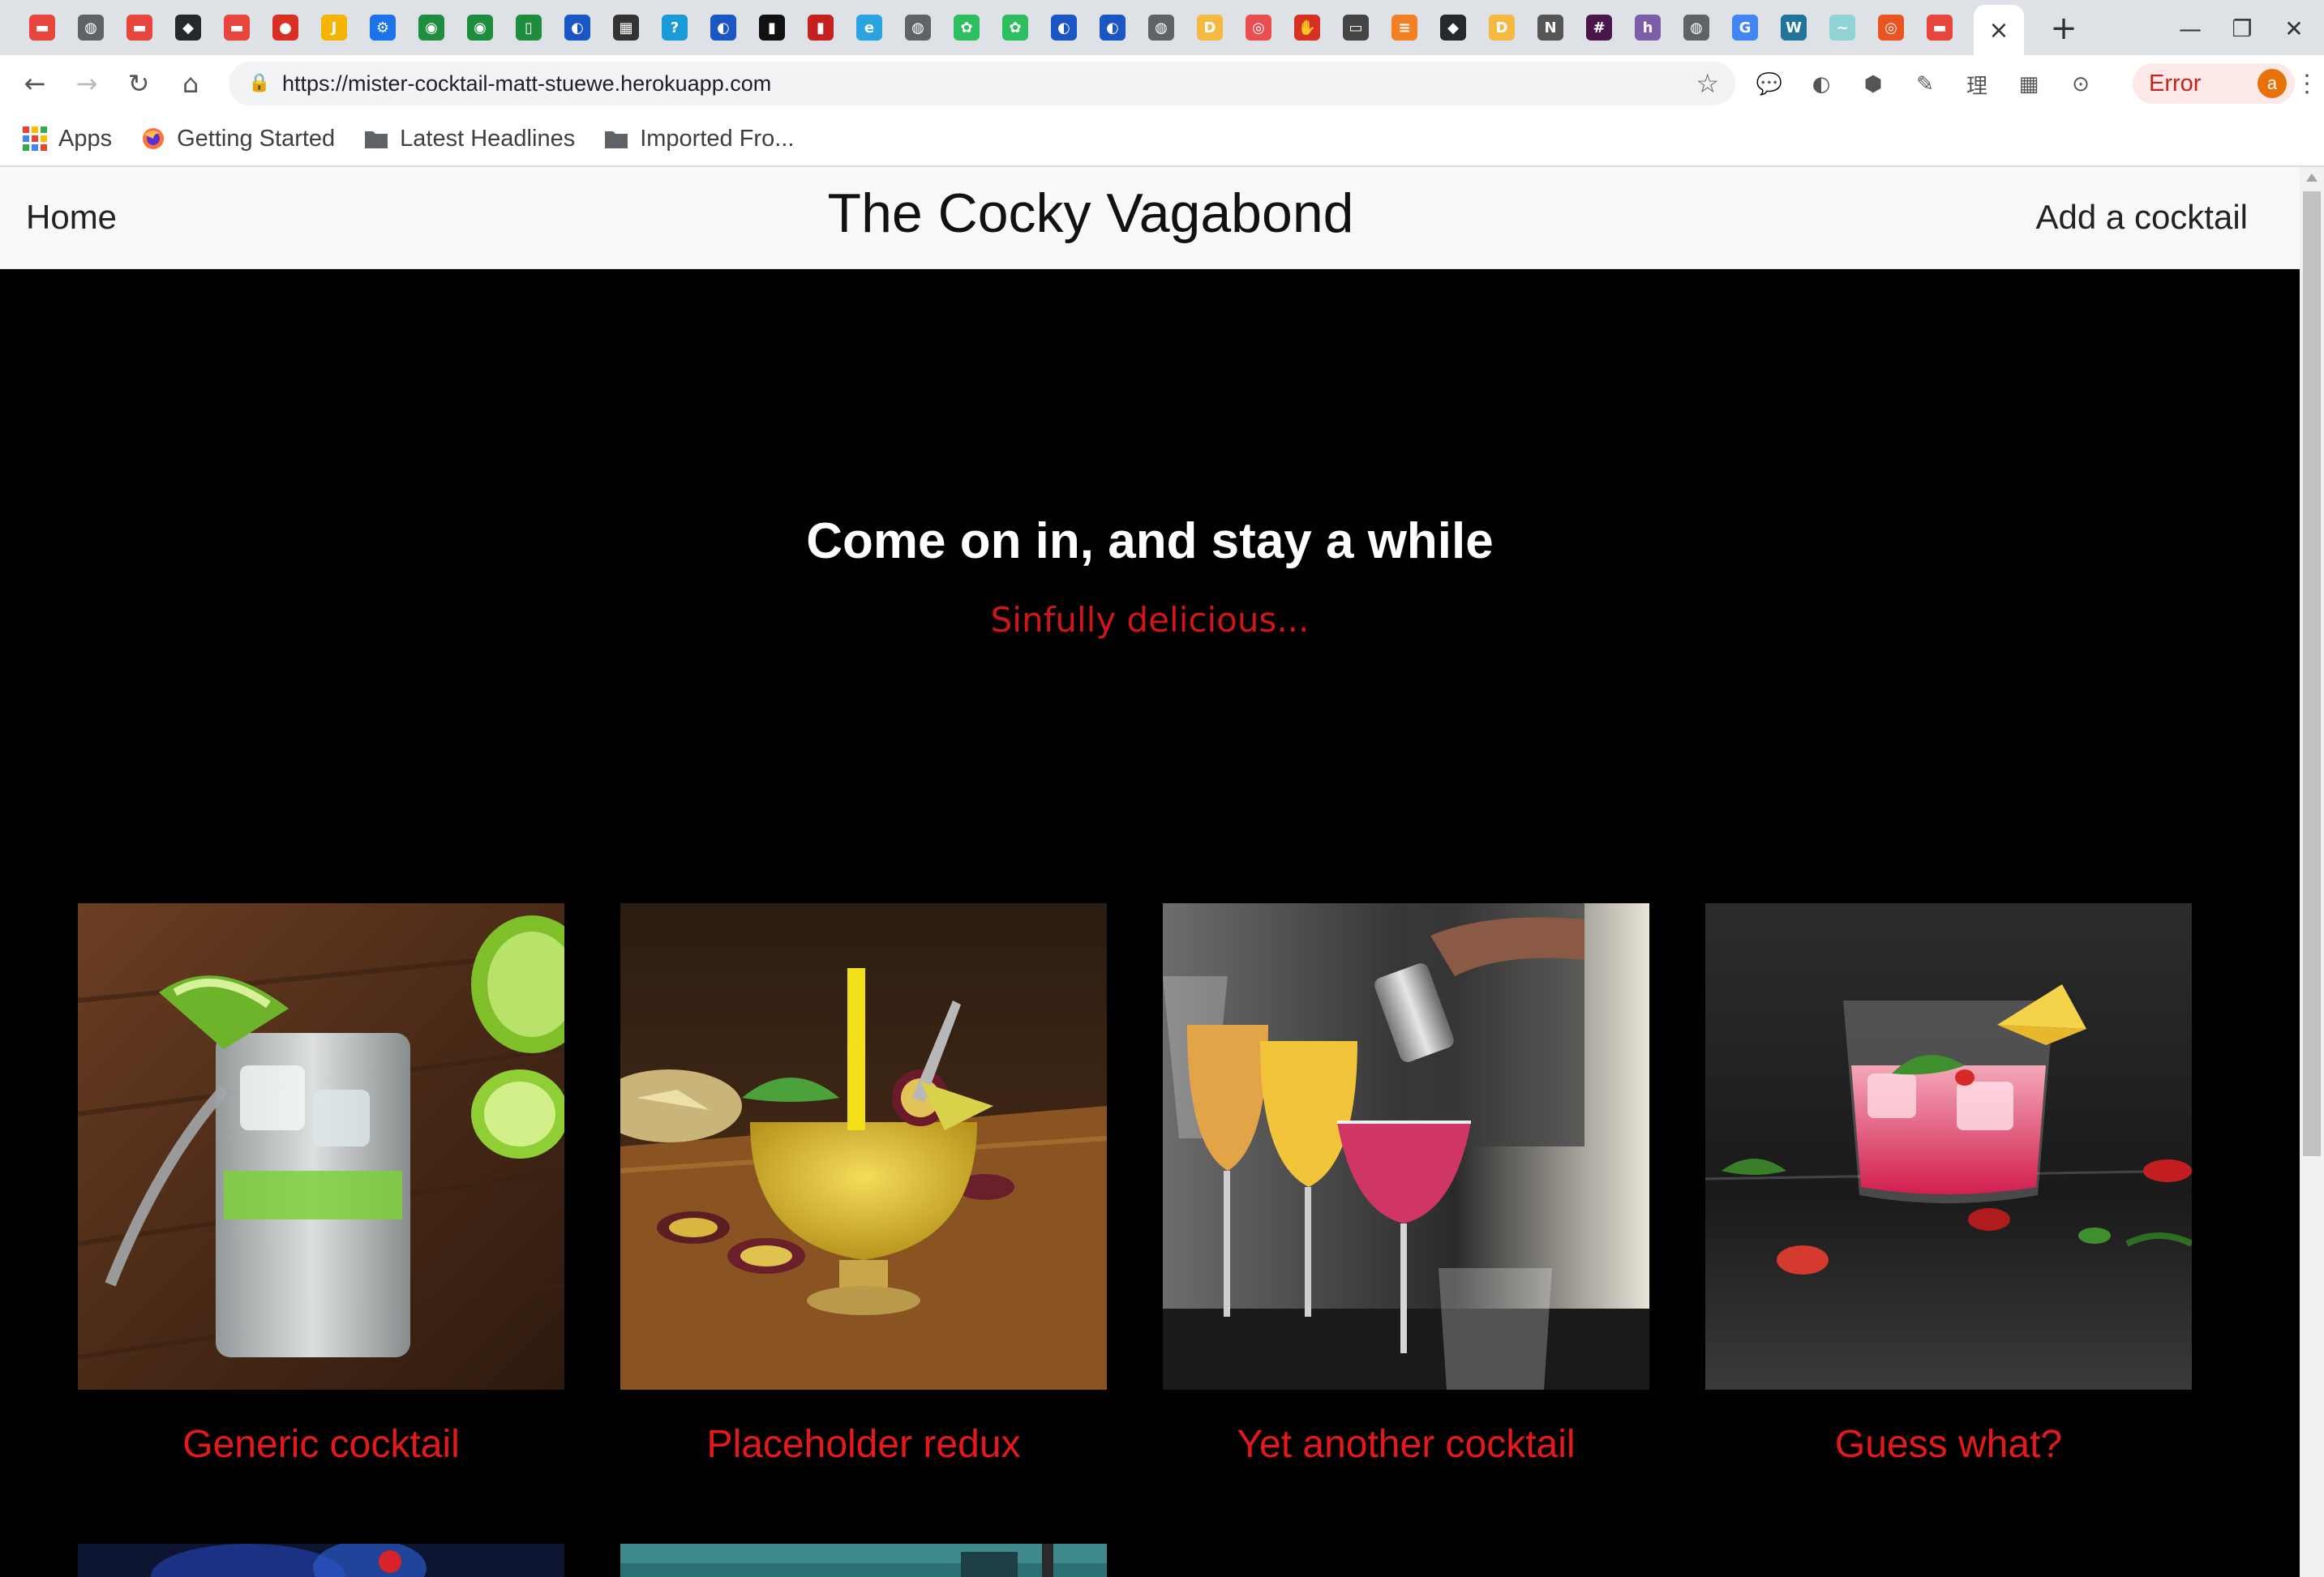 This screenshot has width=2324, height=1577. I want to click on tab-favicon-icon: ✋, so click(1307, 27).